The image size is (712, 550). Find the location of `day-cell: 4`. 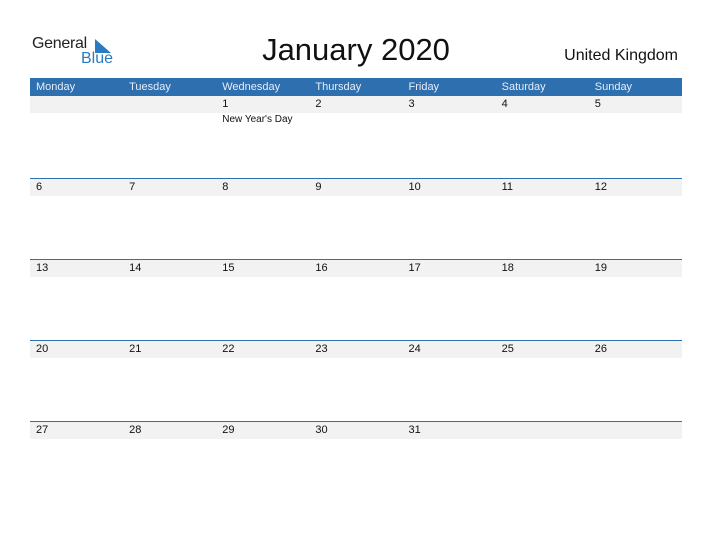

day-cell: 4 is located at coordinates (542, 110).